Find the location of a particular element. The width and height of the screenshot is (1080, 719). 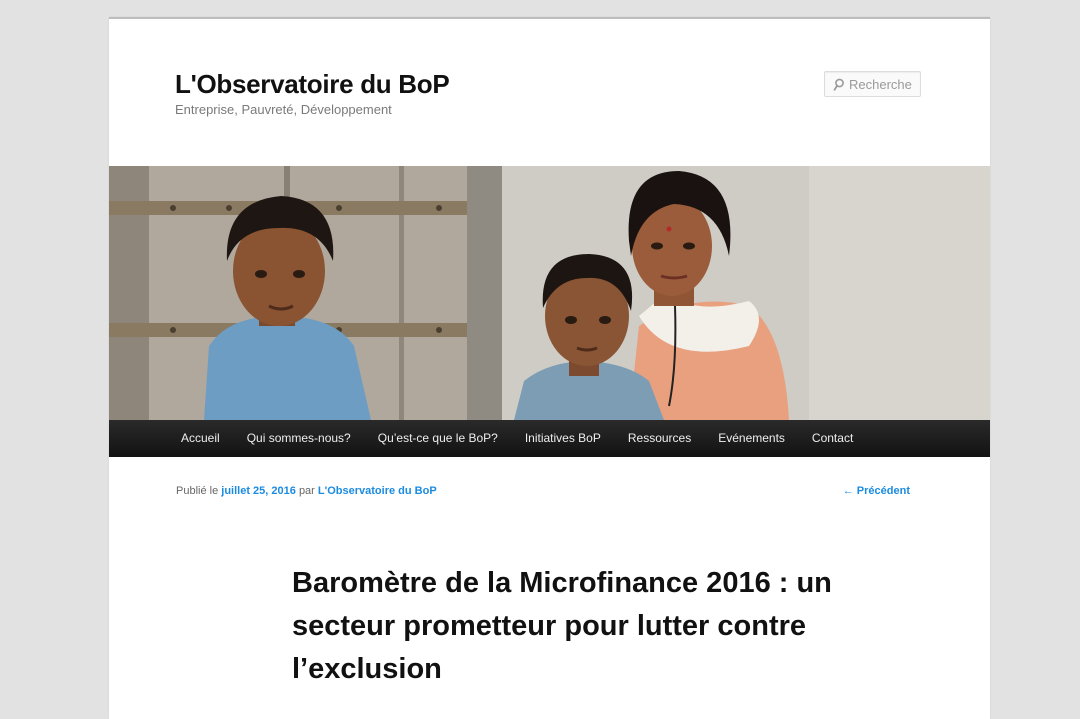

nav-item-ressources: Ressources is located at coordinates (659, 438).